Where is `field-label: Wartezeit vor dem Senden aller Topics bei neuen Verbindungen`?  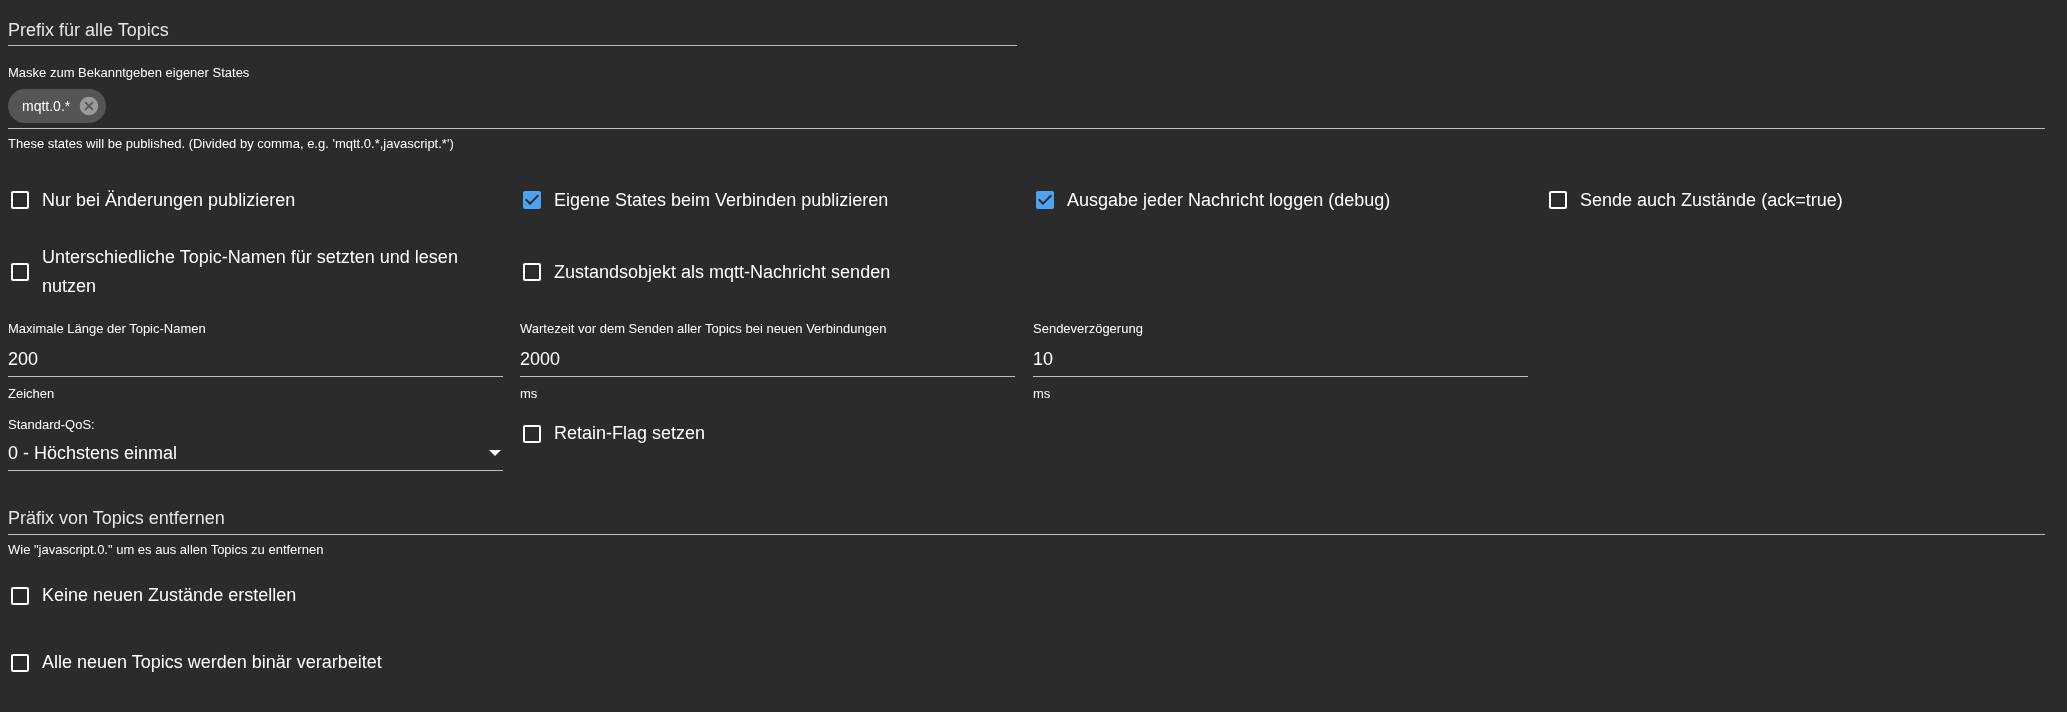
field-label: Wartezeit vor dem Senden aller Topics bei neuen Verbindungen is located at coordinates (704, 329).